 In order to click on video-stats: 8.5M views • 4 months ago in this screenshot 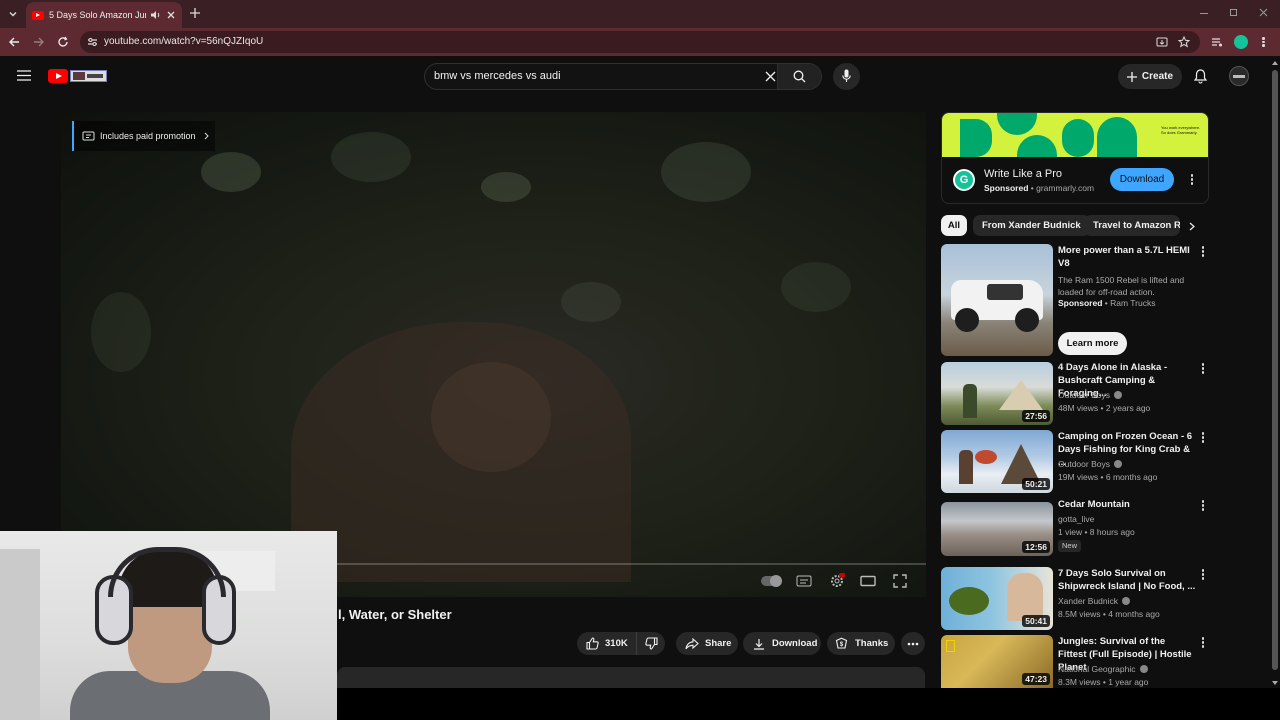, I will do `click(1109, 614)`.